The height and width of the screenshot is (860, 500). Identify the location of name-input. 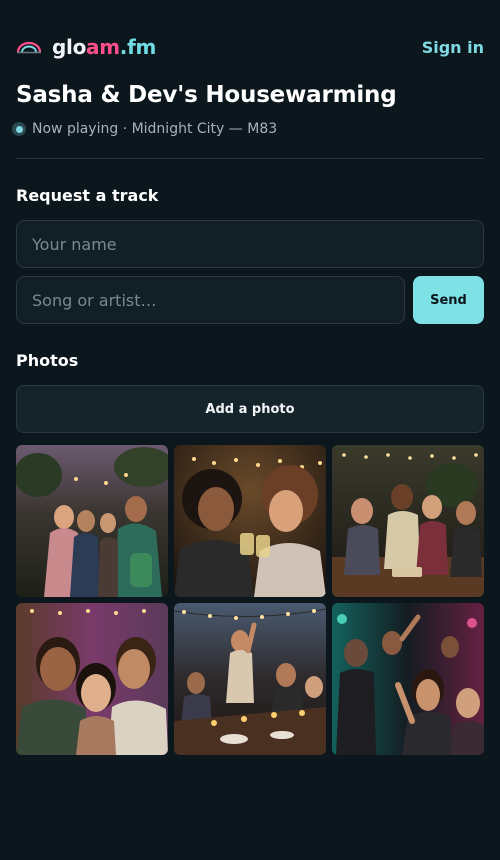
(250, 244).